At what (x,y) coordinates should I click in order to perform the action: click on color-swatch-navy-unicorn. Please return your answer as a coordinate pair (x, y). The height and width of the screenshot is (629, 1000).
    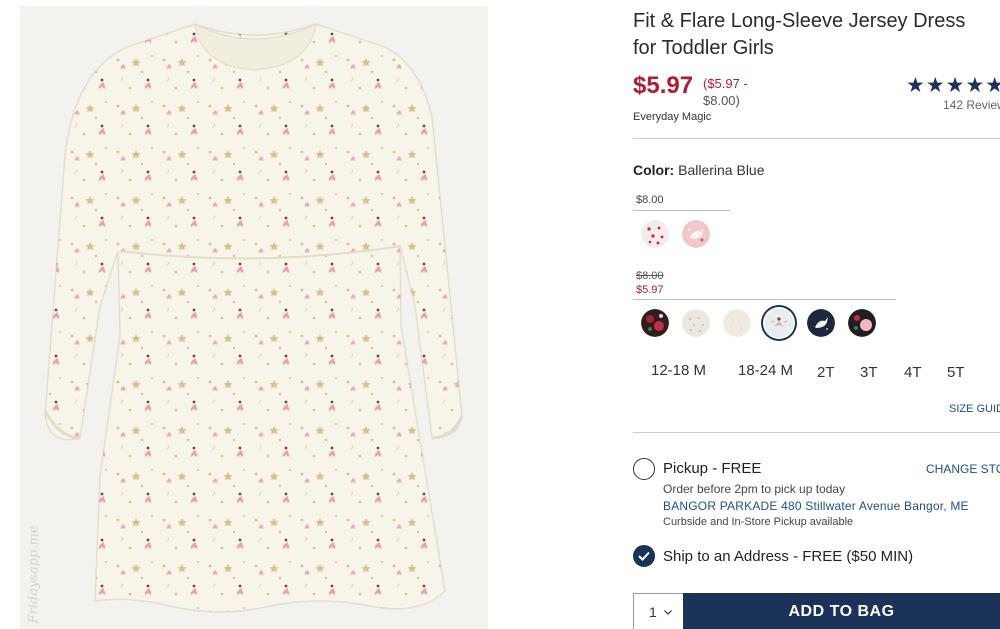
    Looking at the image, I should click on (821, 323).